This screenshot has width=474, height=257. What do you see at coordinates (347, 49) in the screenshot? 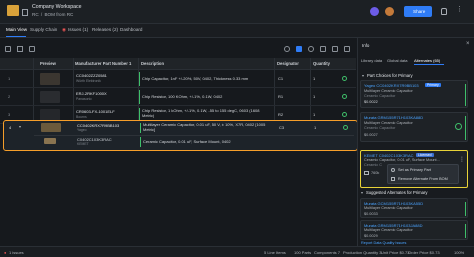
I see `download-icon` at bounding box center [347, 49].